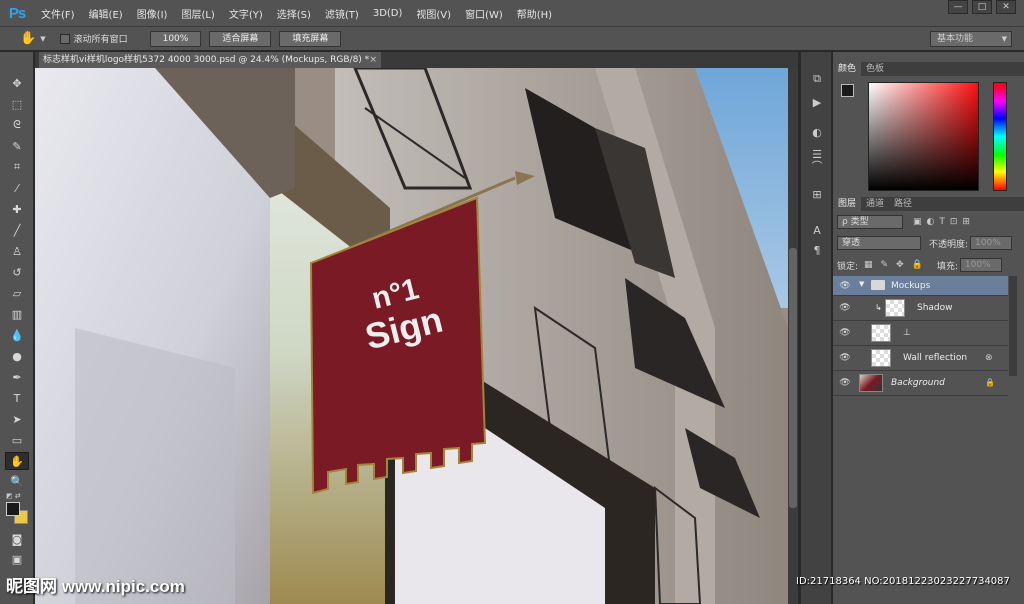  I want to click on screen-mode-icon: ▣, so click(17, 559).